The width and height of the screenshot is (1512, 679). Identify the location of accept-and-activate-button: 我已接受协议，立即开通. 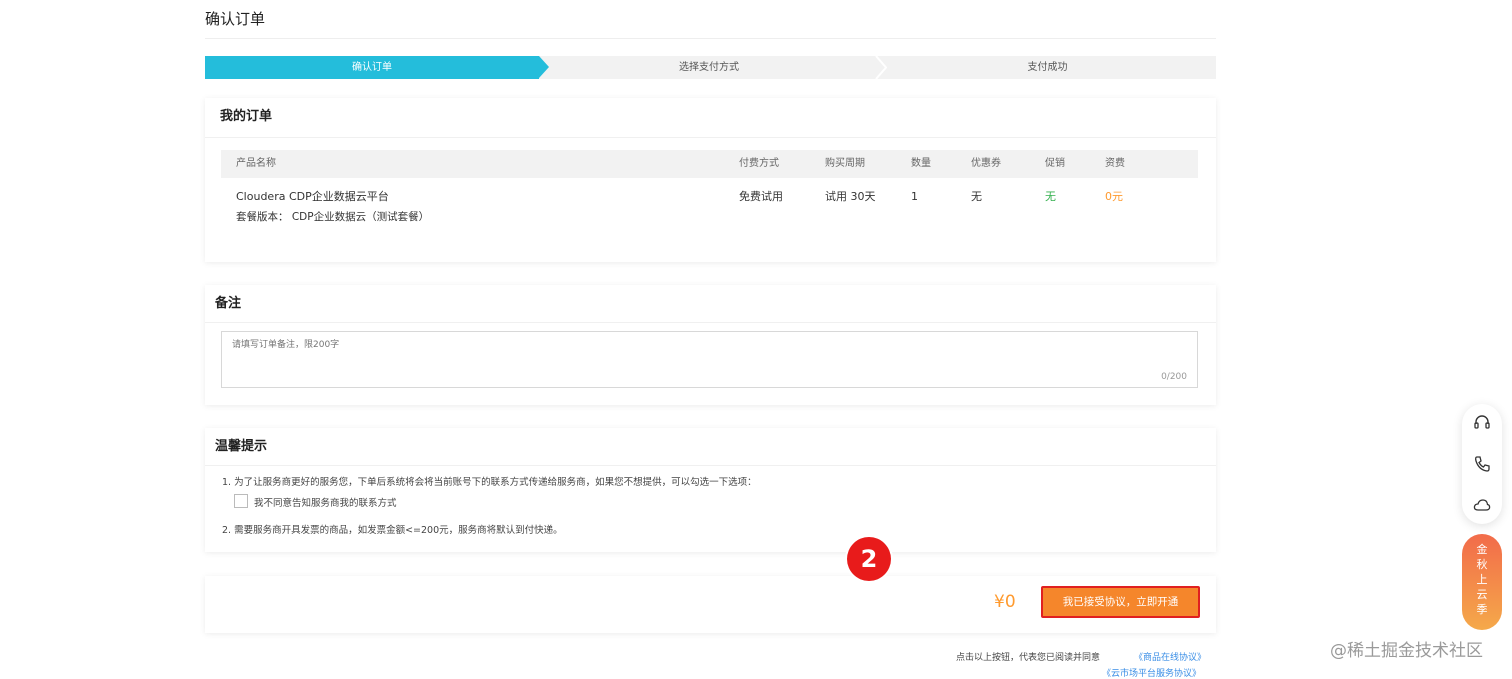
(1120, 602).